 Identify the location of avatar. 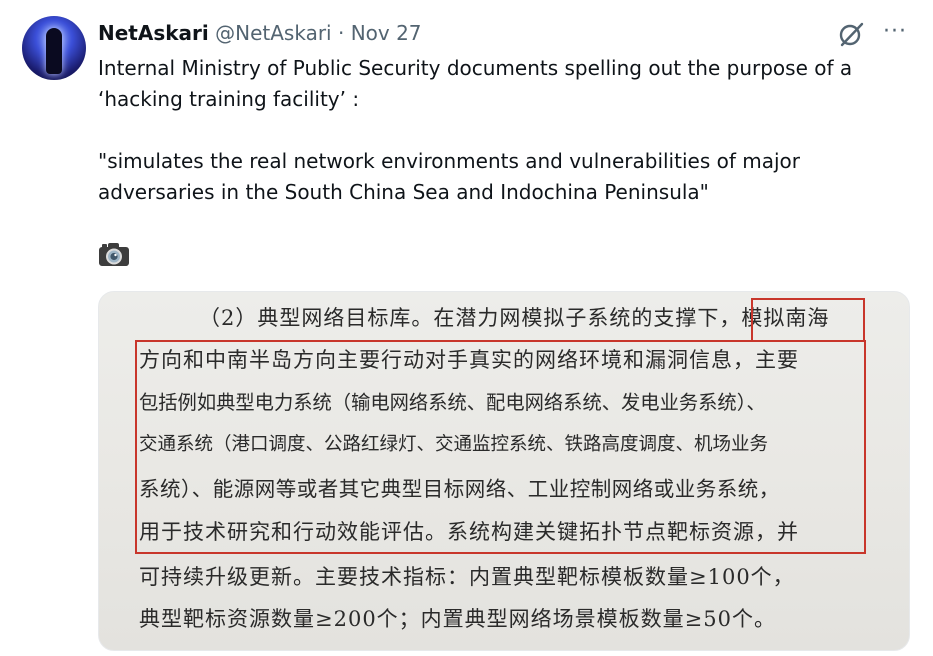
(54, 48).